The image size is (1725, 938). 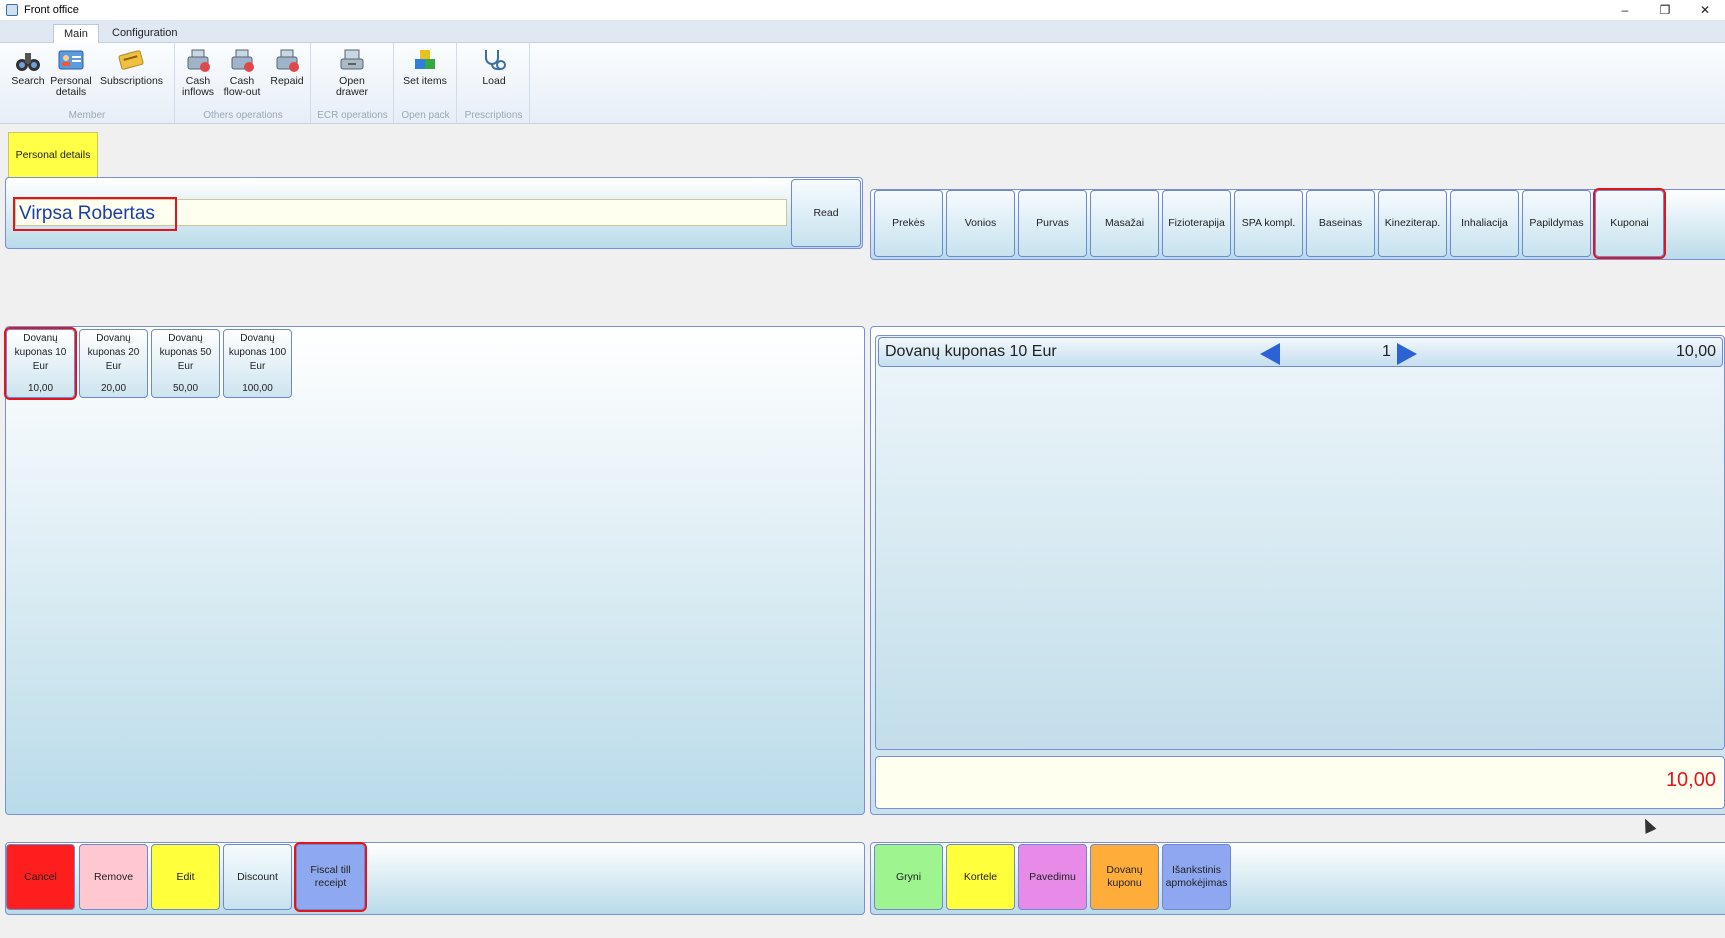 What do you see at coordinates (185, 352) in the screenshot?
I see `item-name: Dovanų kuponas 50 Eur` at bounding box center [185, 352].